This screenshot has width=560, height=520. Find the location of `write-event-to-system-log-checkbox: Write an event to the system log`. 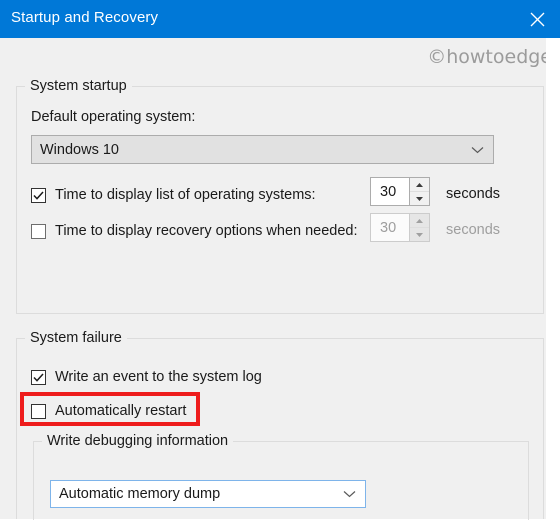

write-event-to-system-log-checkbox: Write an event to the system log is located at coordinates (146, 377).